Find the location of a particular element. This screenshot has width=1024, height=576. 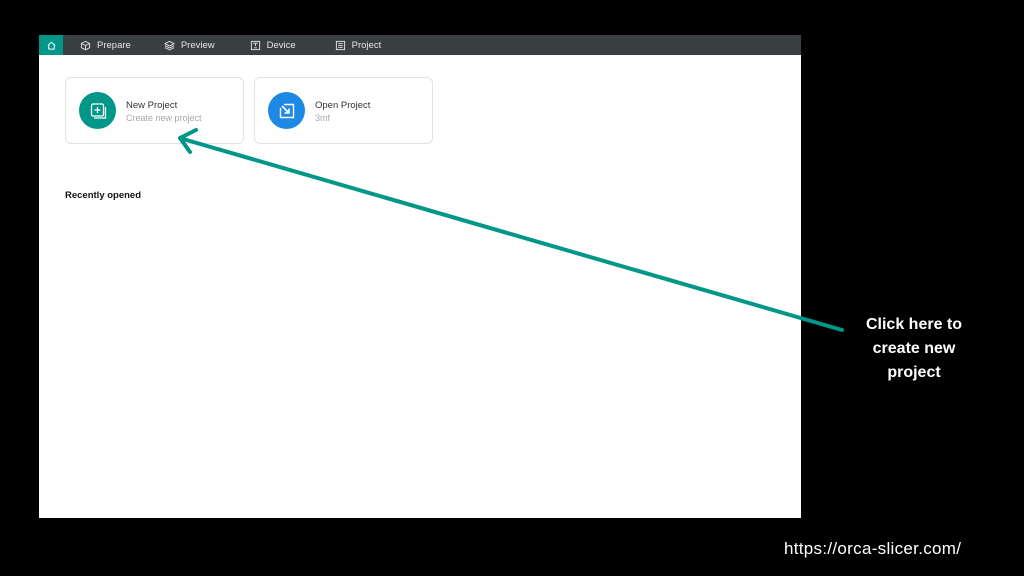

tab-preview-label: Preview is located at coordinates (197, 45).